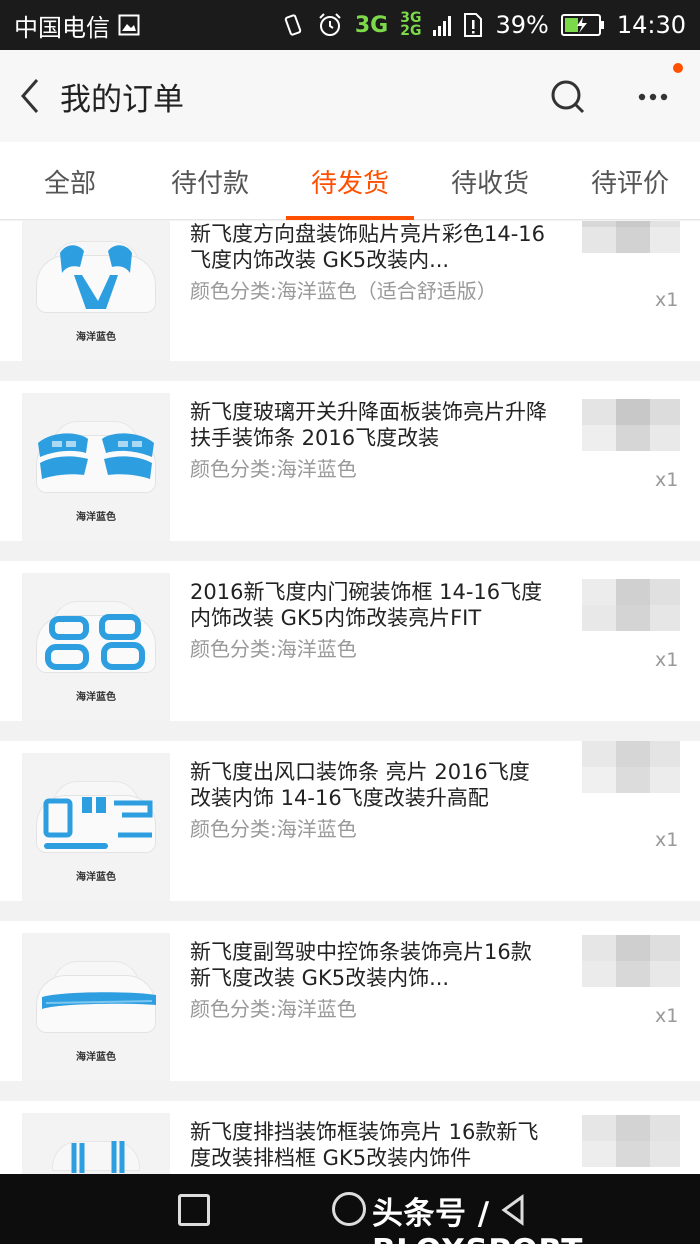 The height and width of the screenshot is (1244, 700). I want to click on tab-pending-receipt: 待收货, so click(490, 181).